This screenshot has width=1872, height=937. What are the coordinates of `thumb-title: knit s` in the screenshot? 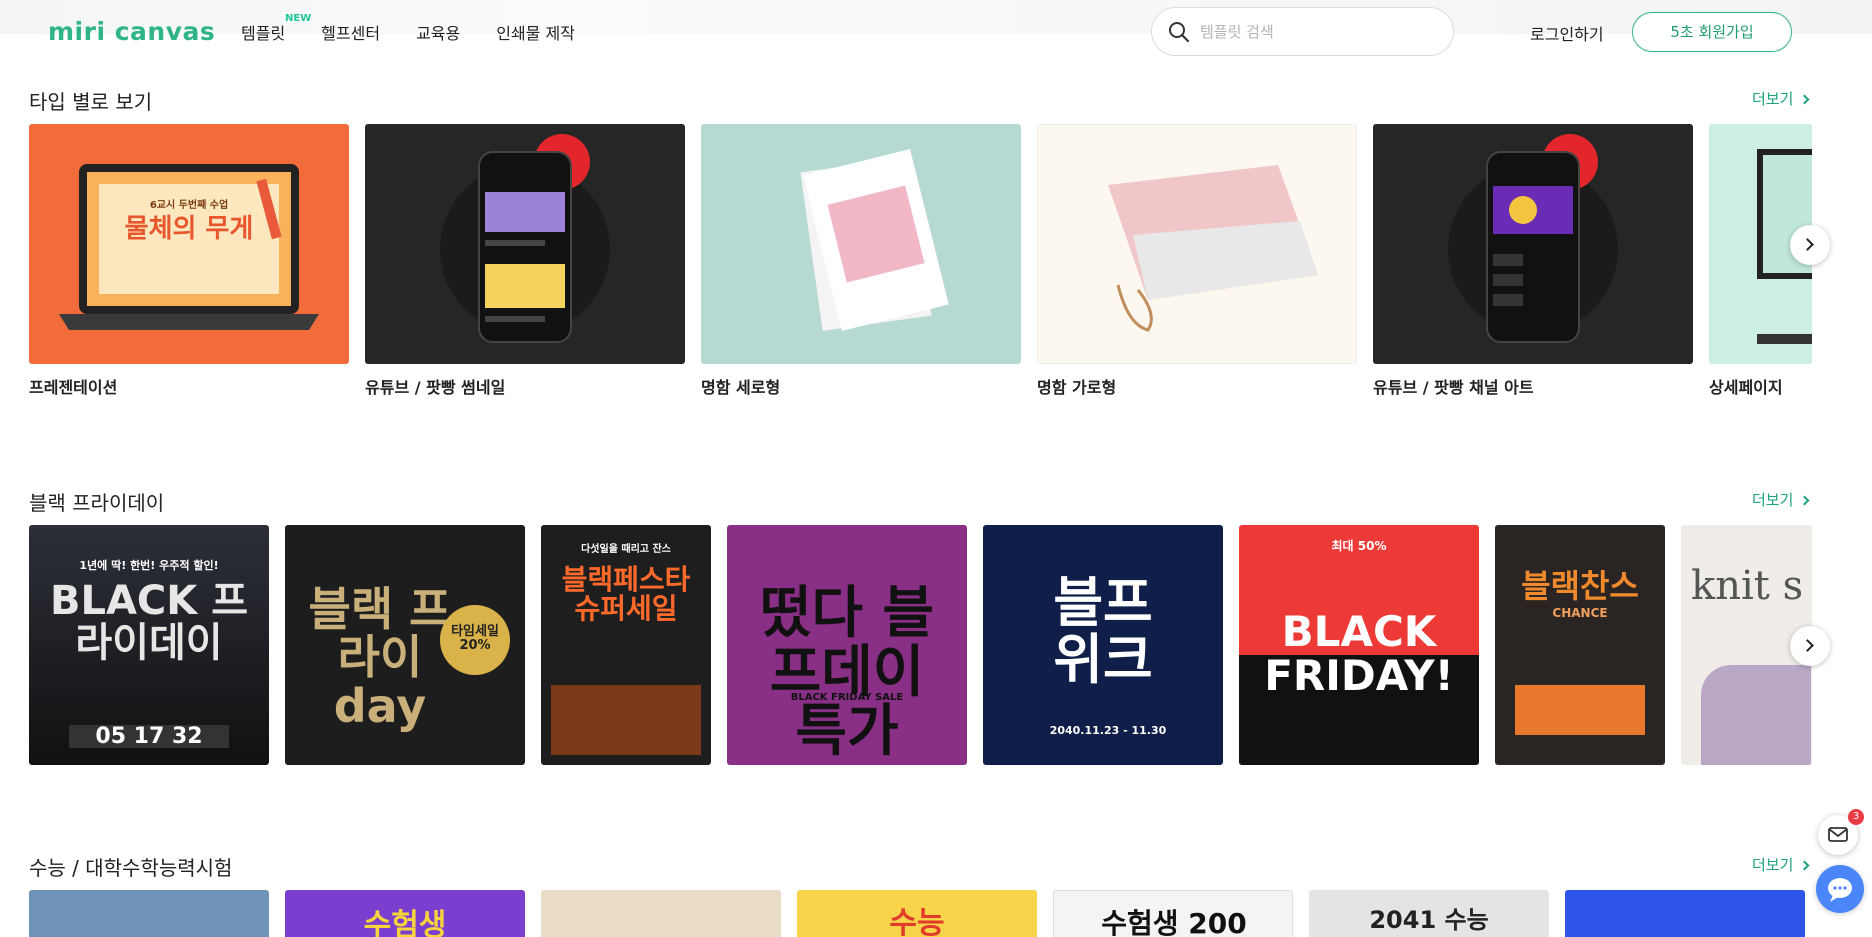 It's located at (1747, 586).